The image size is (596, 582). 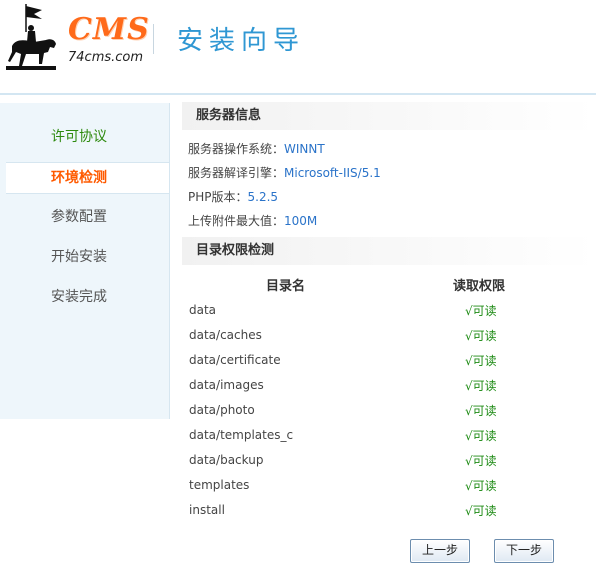 What do you see at coordinates (226, 460) in the screenshot?
I see `dir-row-name: data/backup` at bounding box center [226, 460].